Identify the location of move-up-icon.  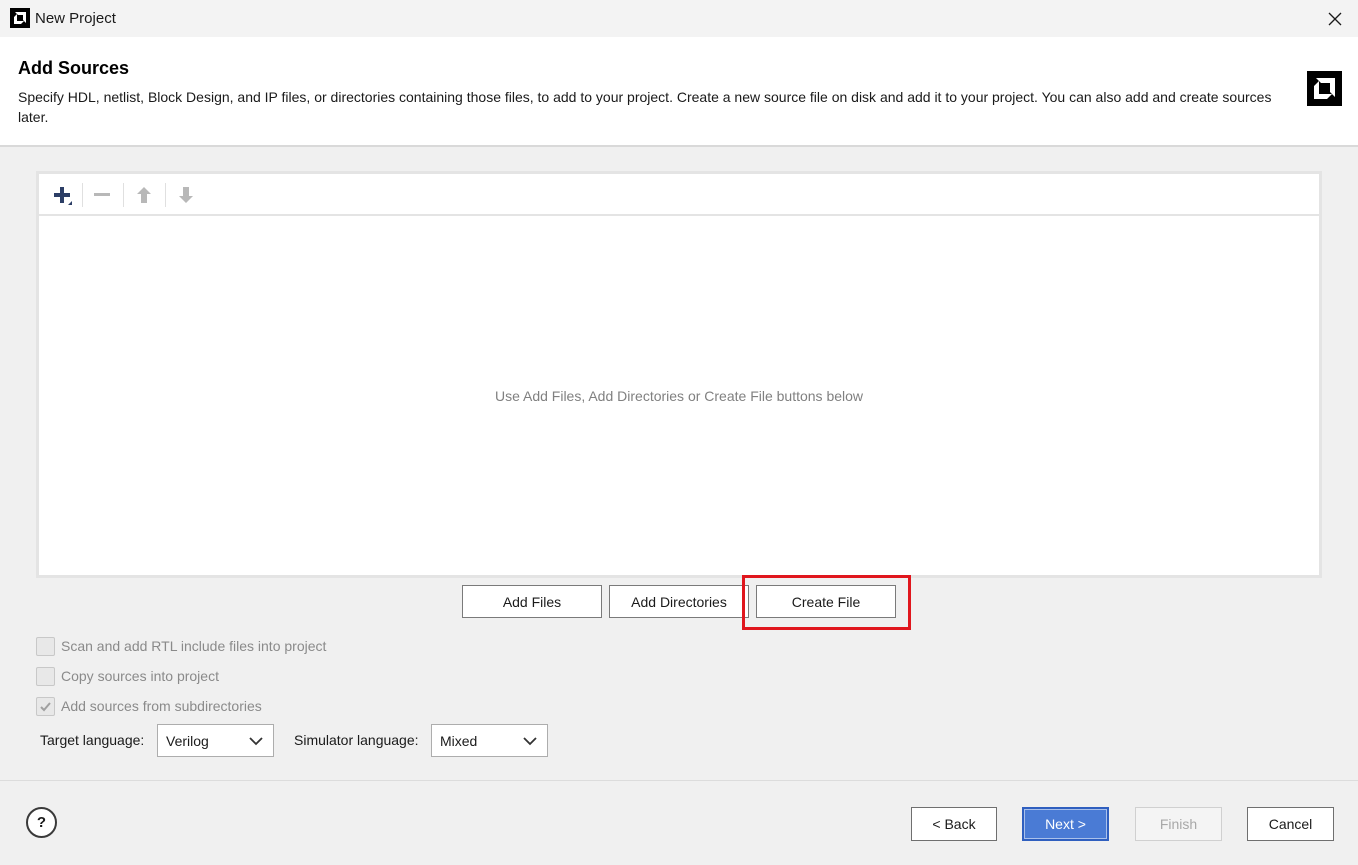
(144, 195).